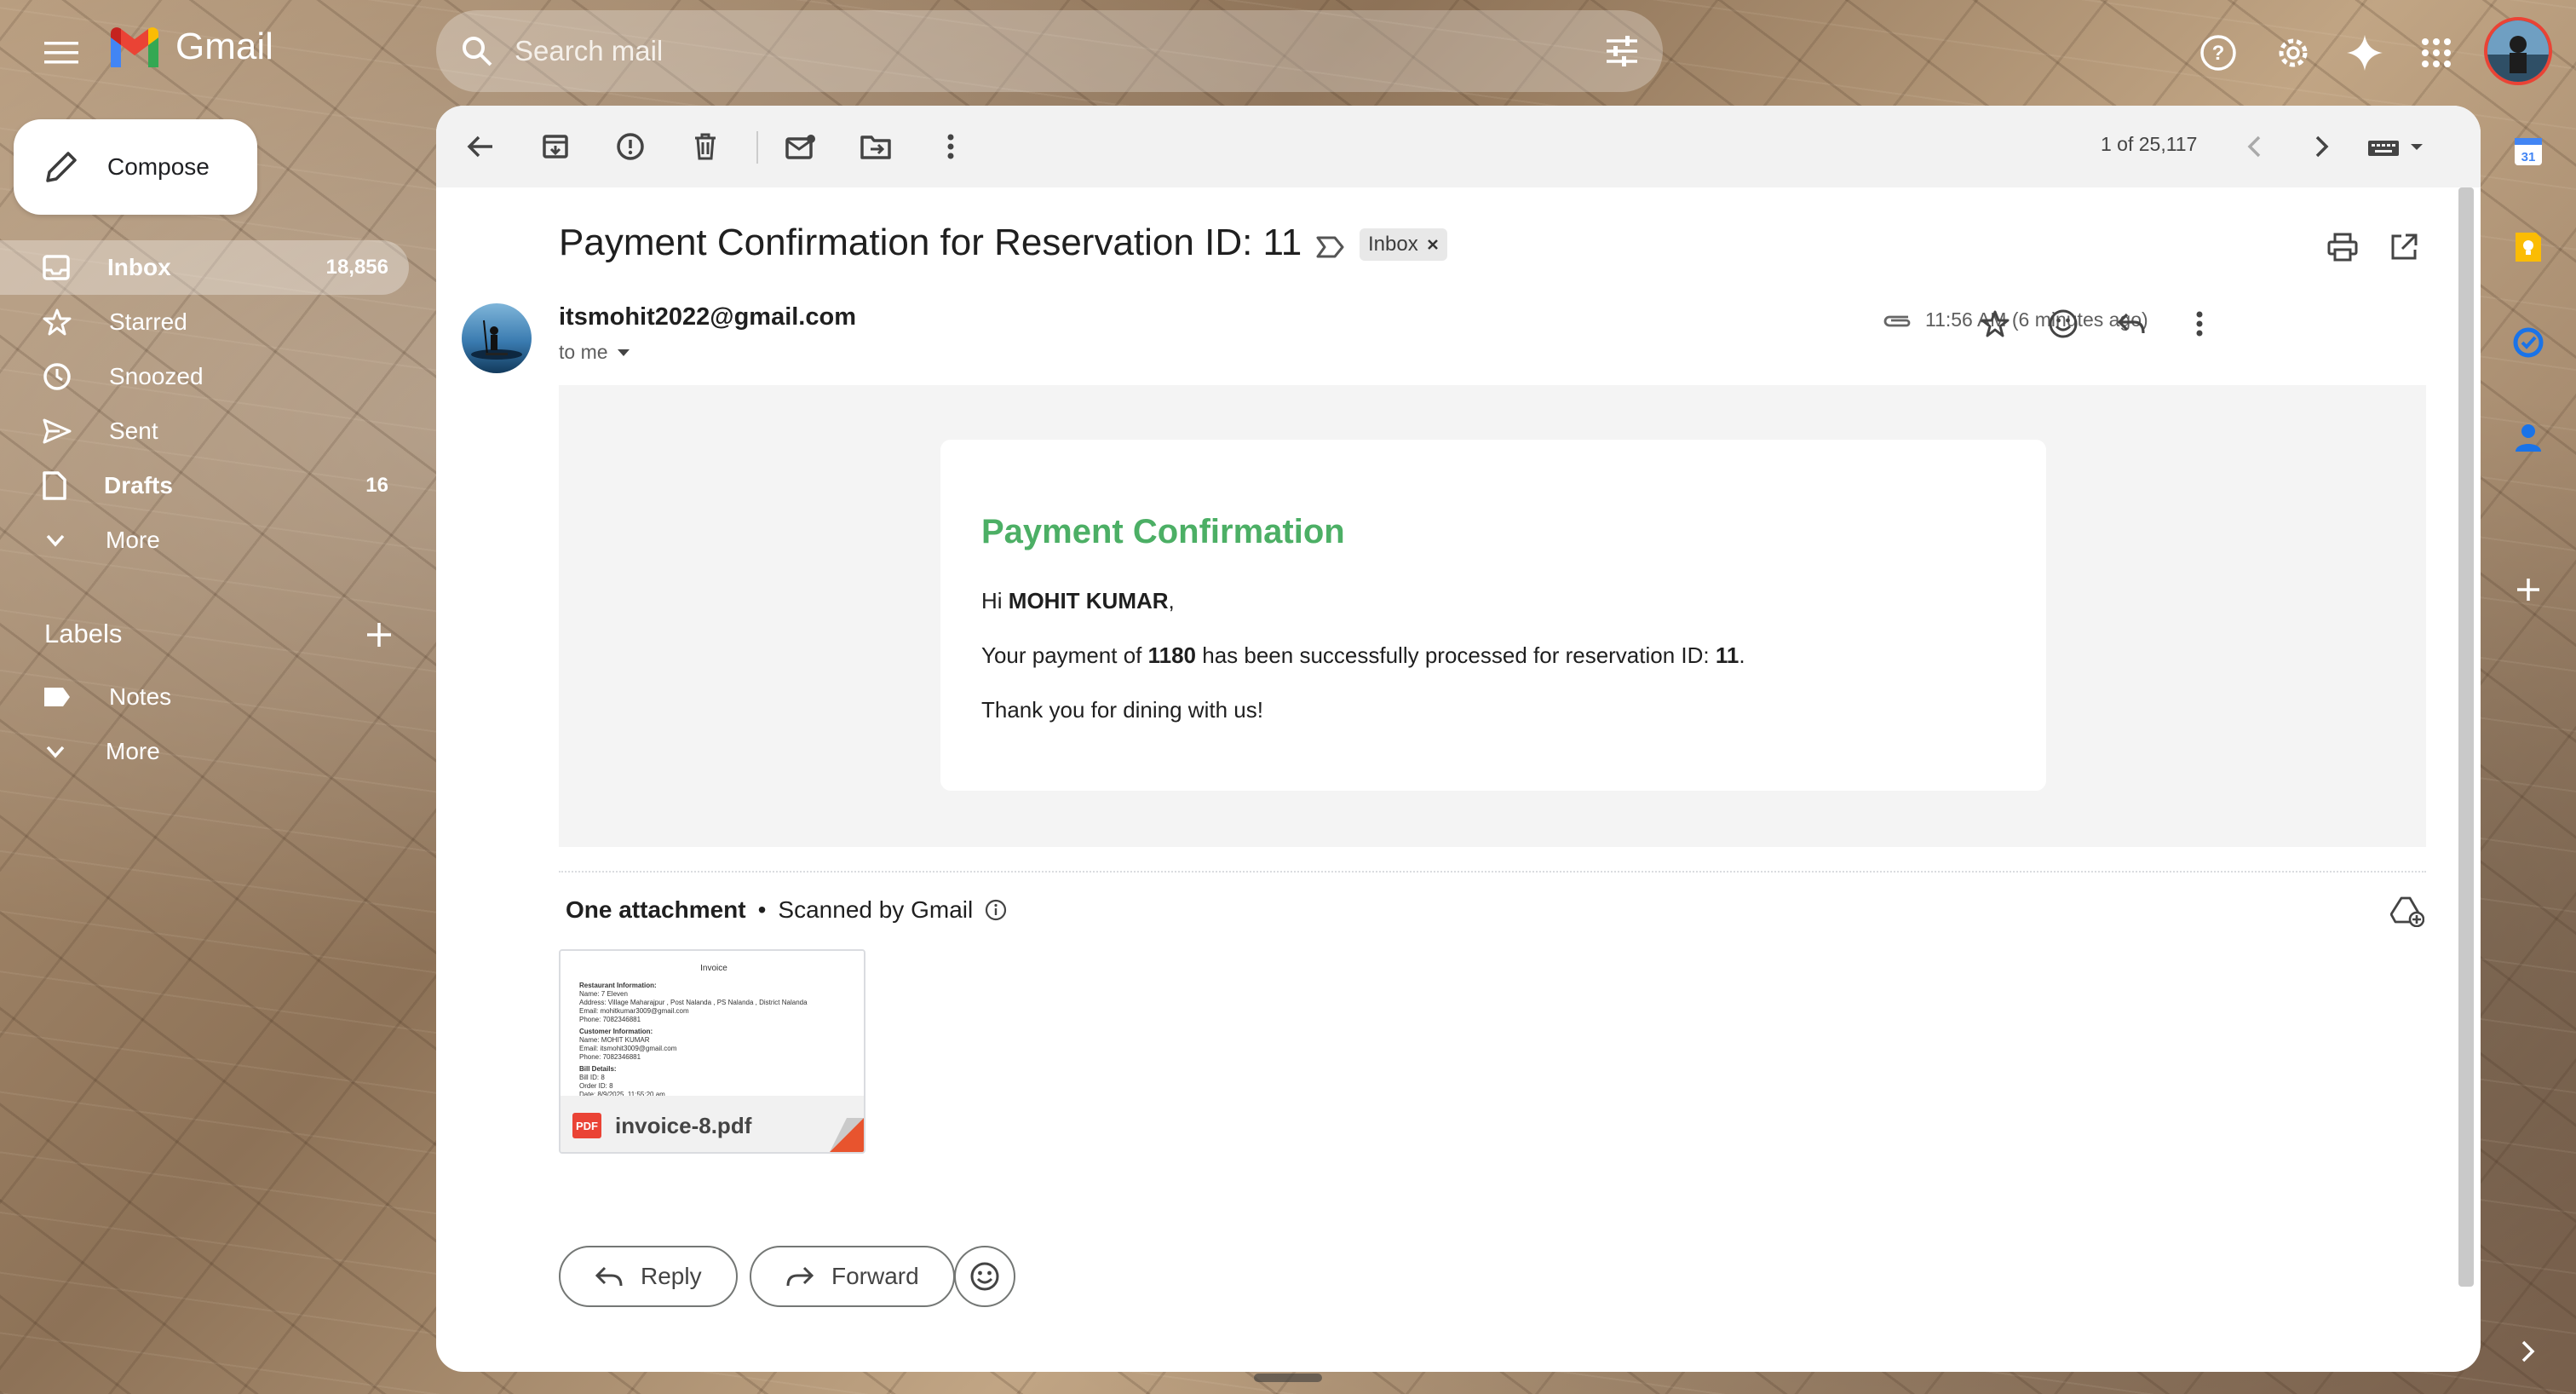  What do you see at coordinates (133, 540) in the screenshot?
I see `nav-label: More` at bounding box center [133, 540].